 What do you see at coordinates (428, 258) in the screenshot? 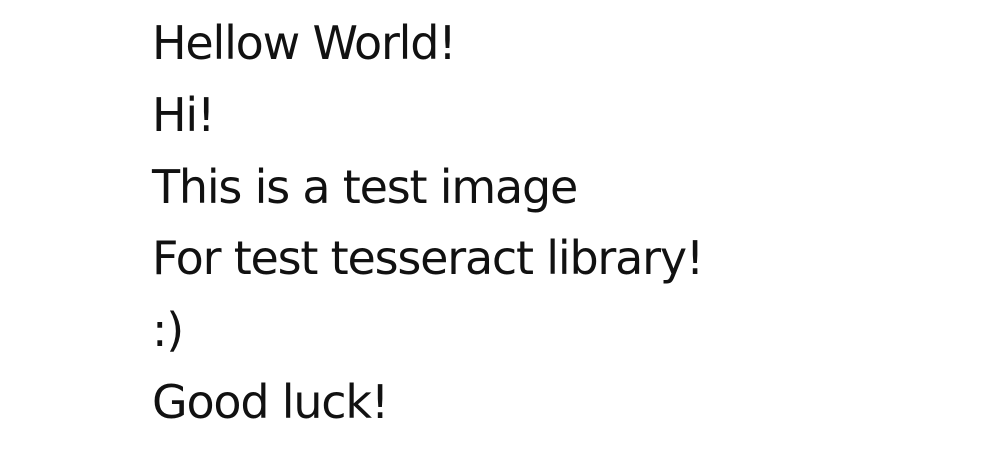
I see `line-tesseract-library: For test tesseract library!` at bounding box center [428, 258].